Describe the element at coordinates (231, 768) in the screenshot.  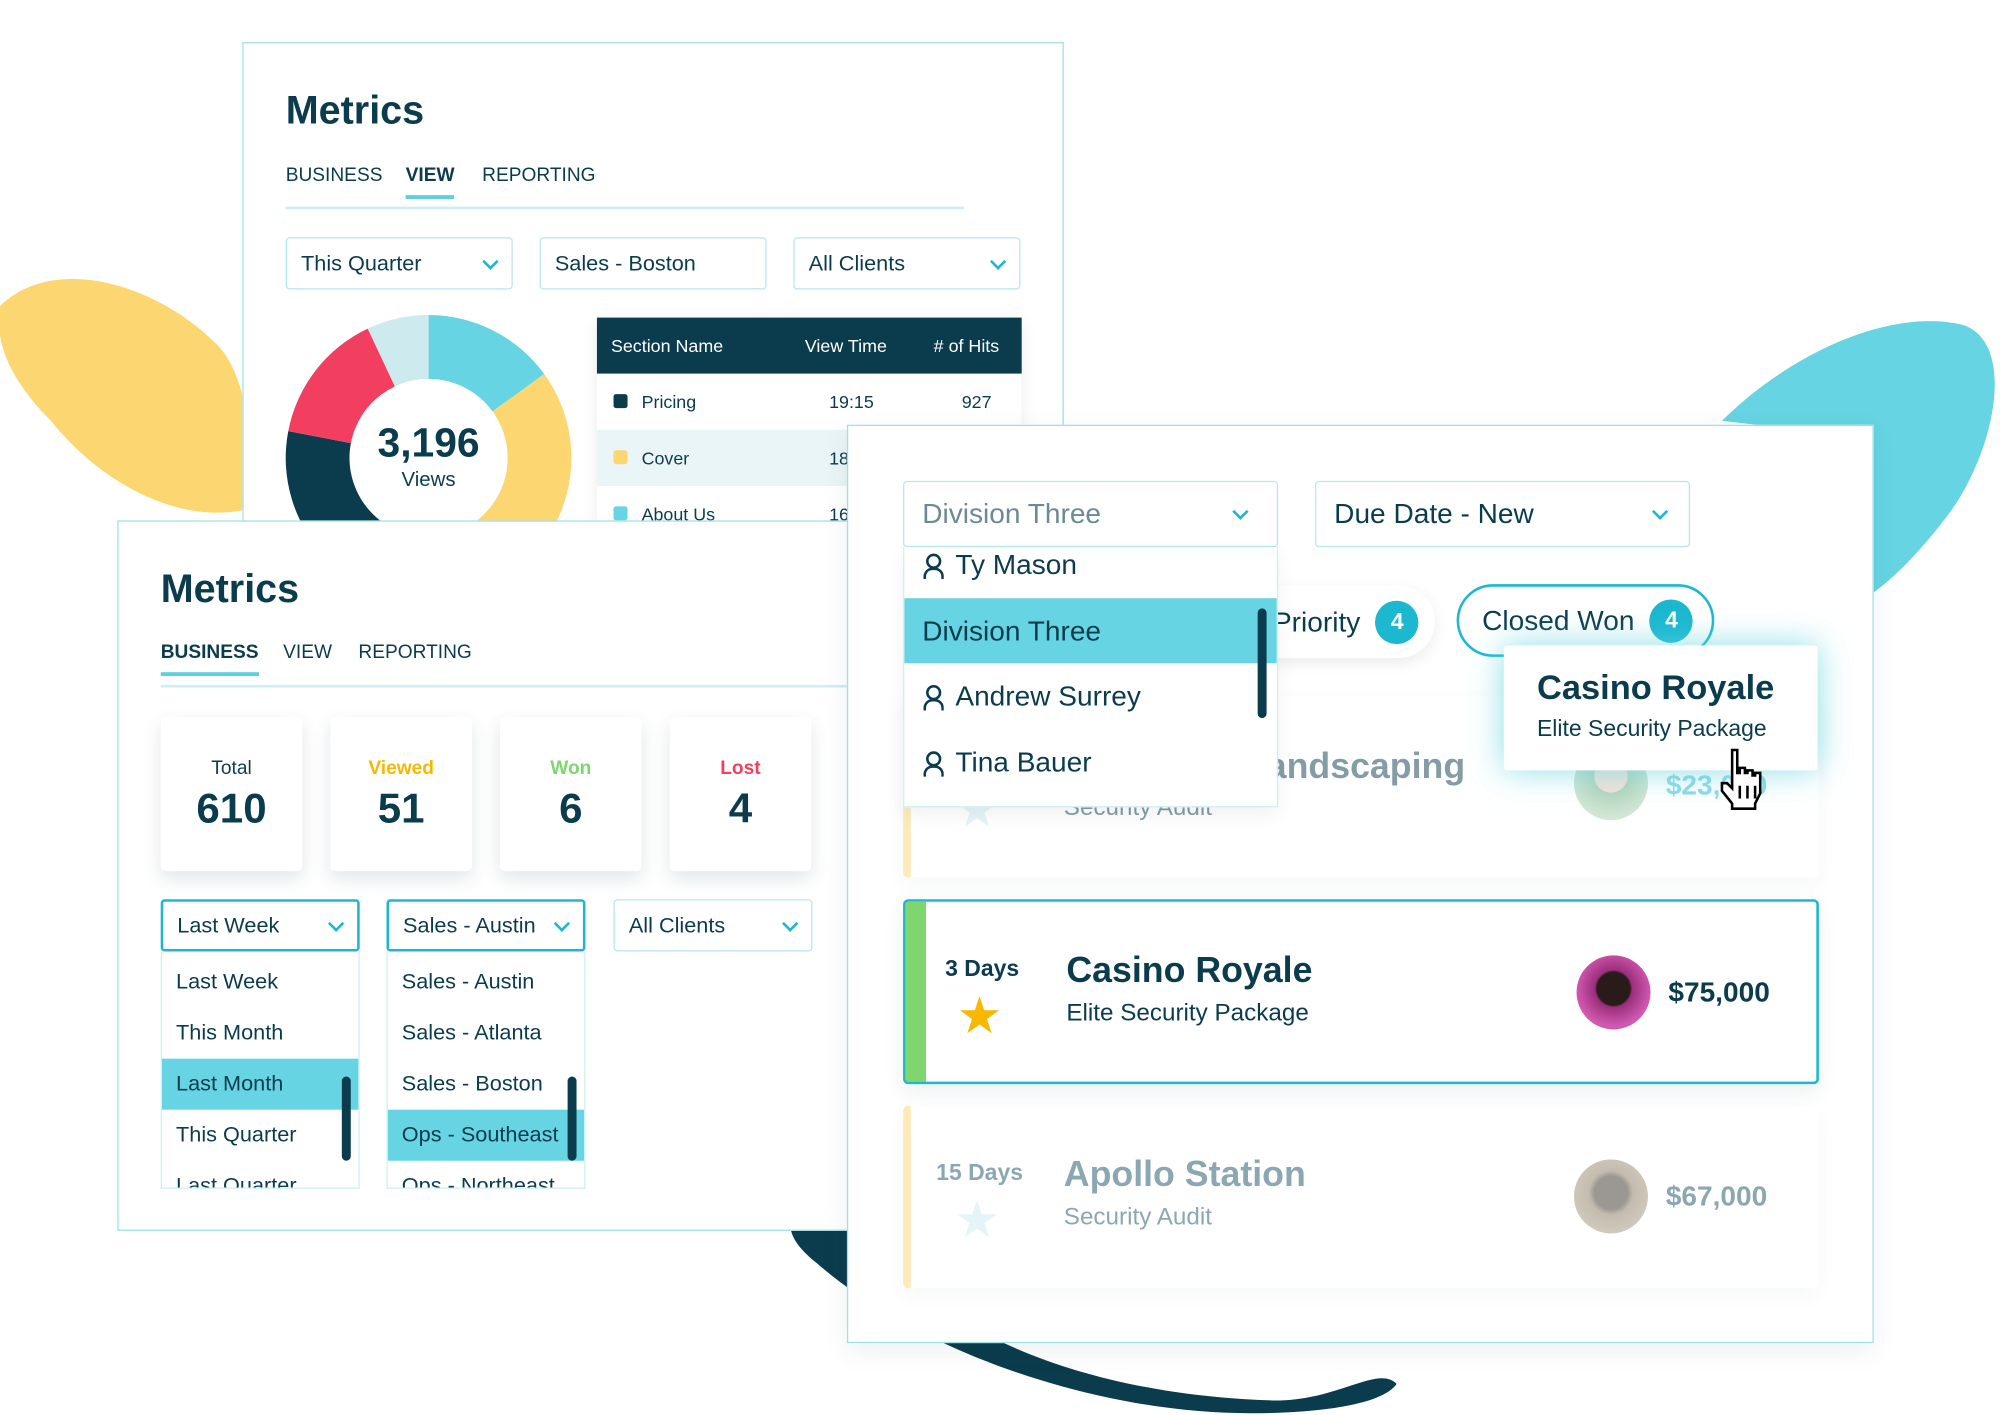
I see `stat-label: Total` at that location.